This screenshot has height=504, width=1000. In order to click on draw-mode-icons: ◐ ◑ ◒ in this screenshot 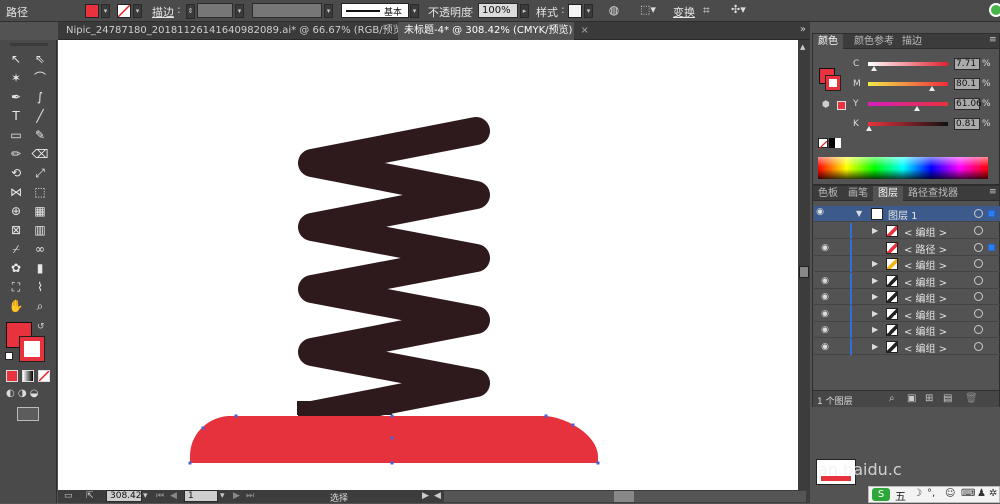, I will do `click(22, 393)`.